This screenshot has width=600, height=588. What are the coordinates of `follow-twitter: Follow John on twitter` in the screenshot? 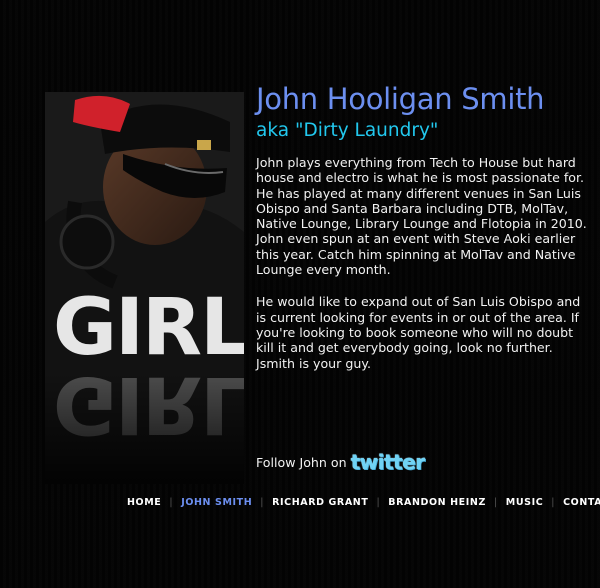 It's located at (340, 462).